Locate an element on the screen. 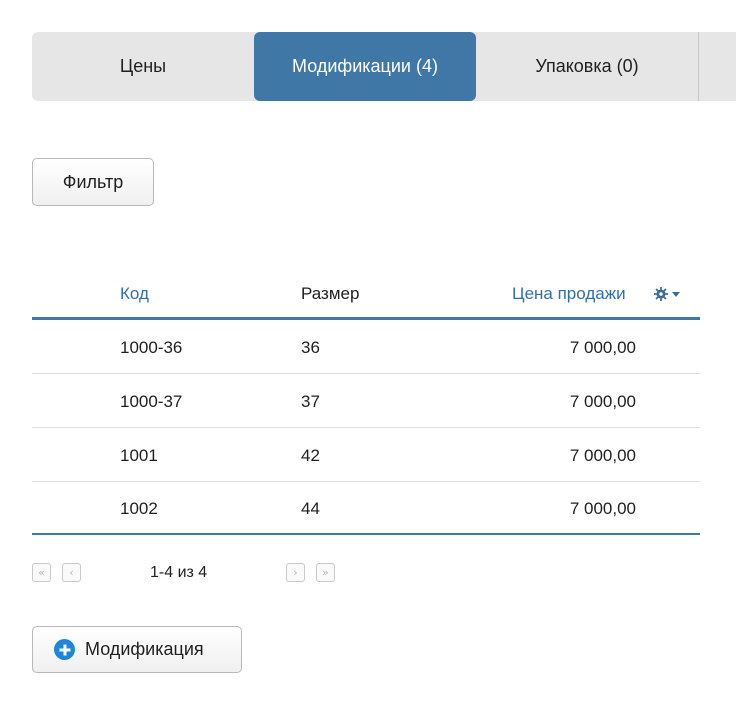  column-settings-button is located at coordinates (667, 294).